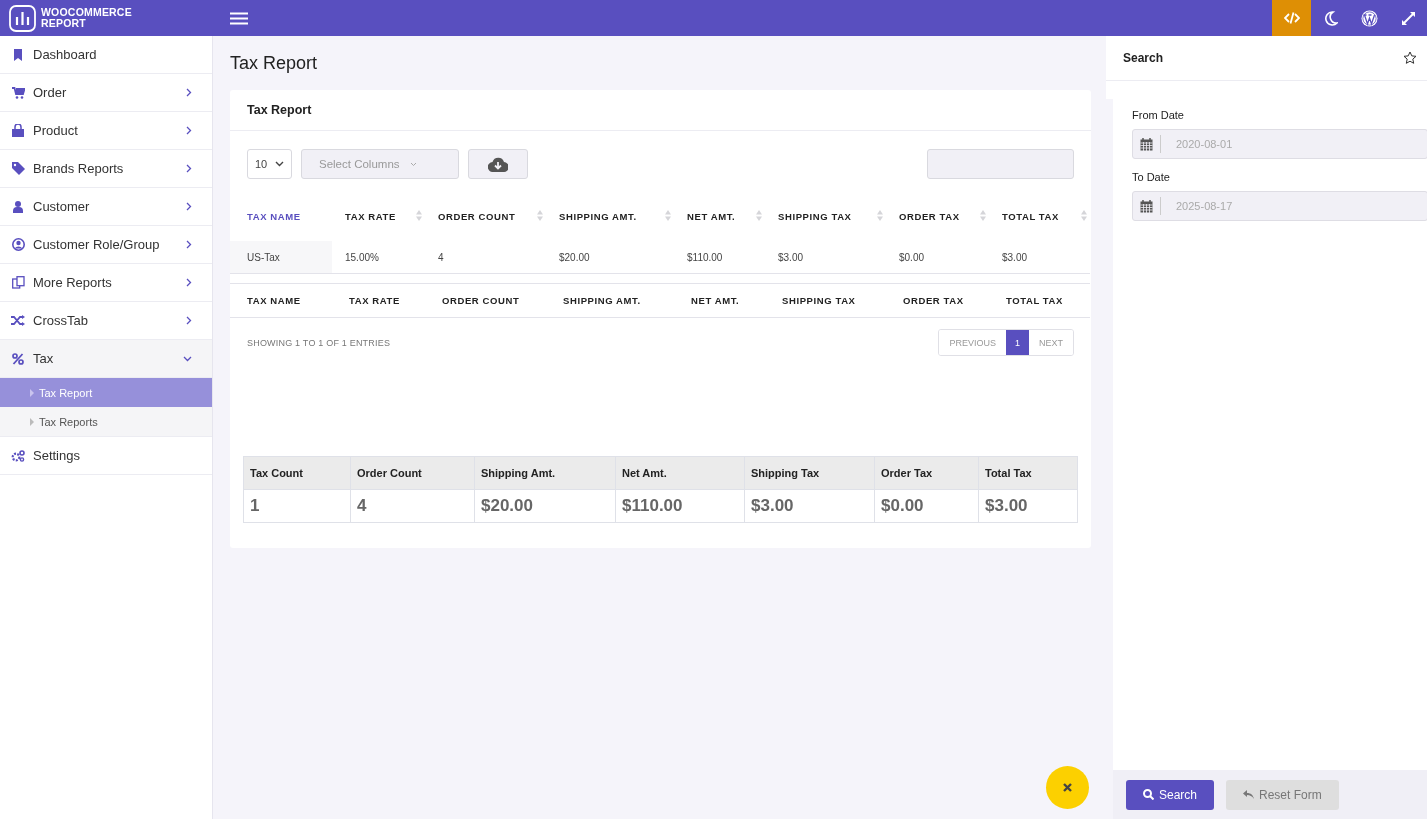  I want to click on search-button: Search, so click(1170, 794).